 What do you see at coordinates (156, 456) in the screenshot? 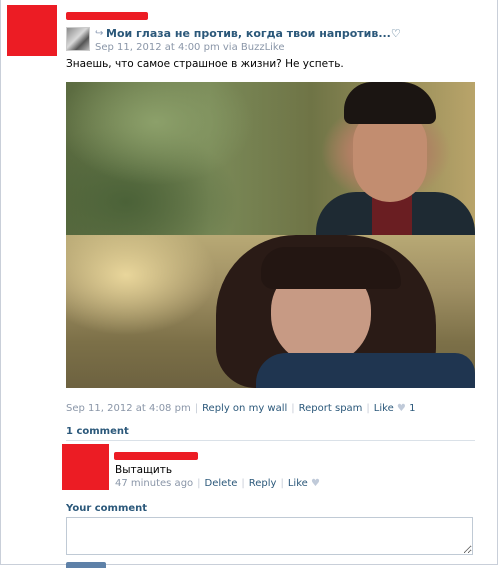
I see `commenter-name-redacted` at bounding box center [156, 456].